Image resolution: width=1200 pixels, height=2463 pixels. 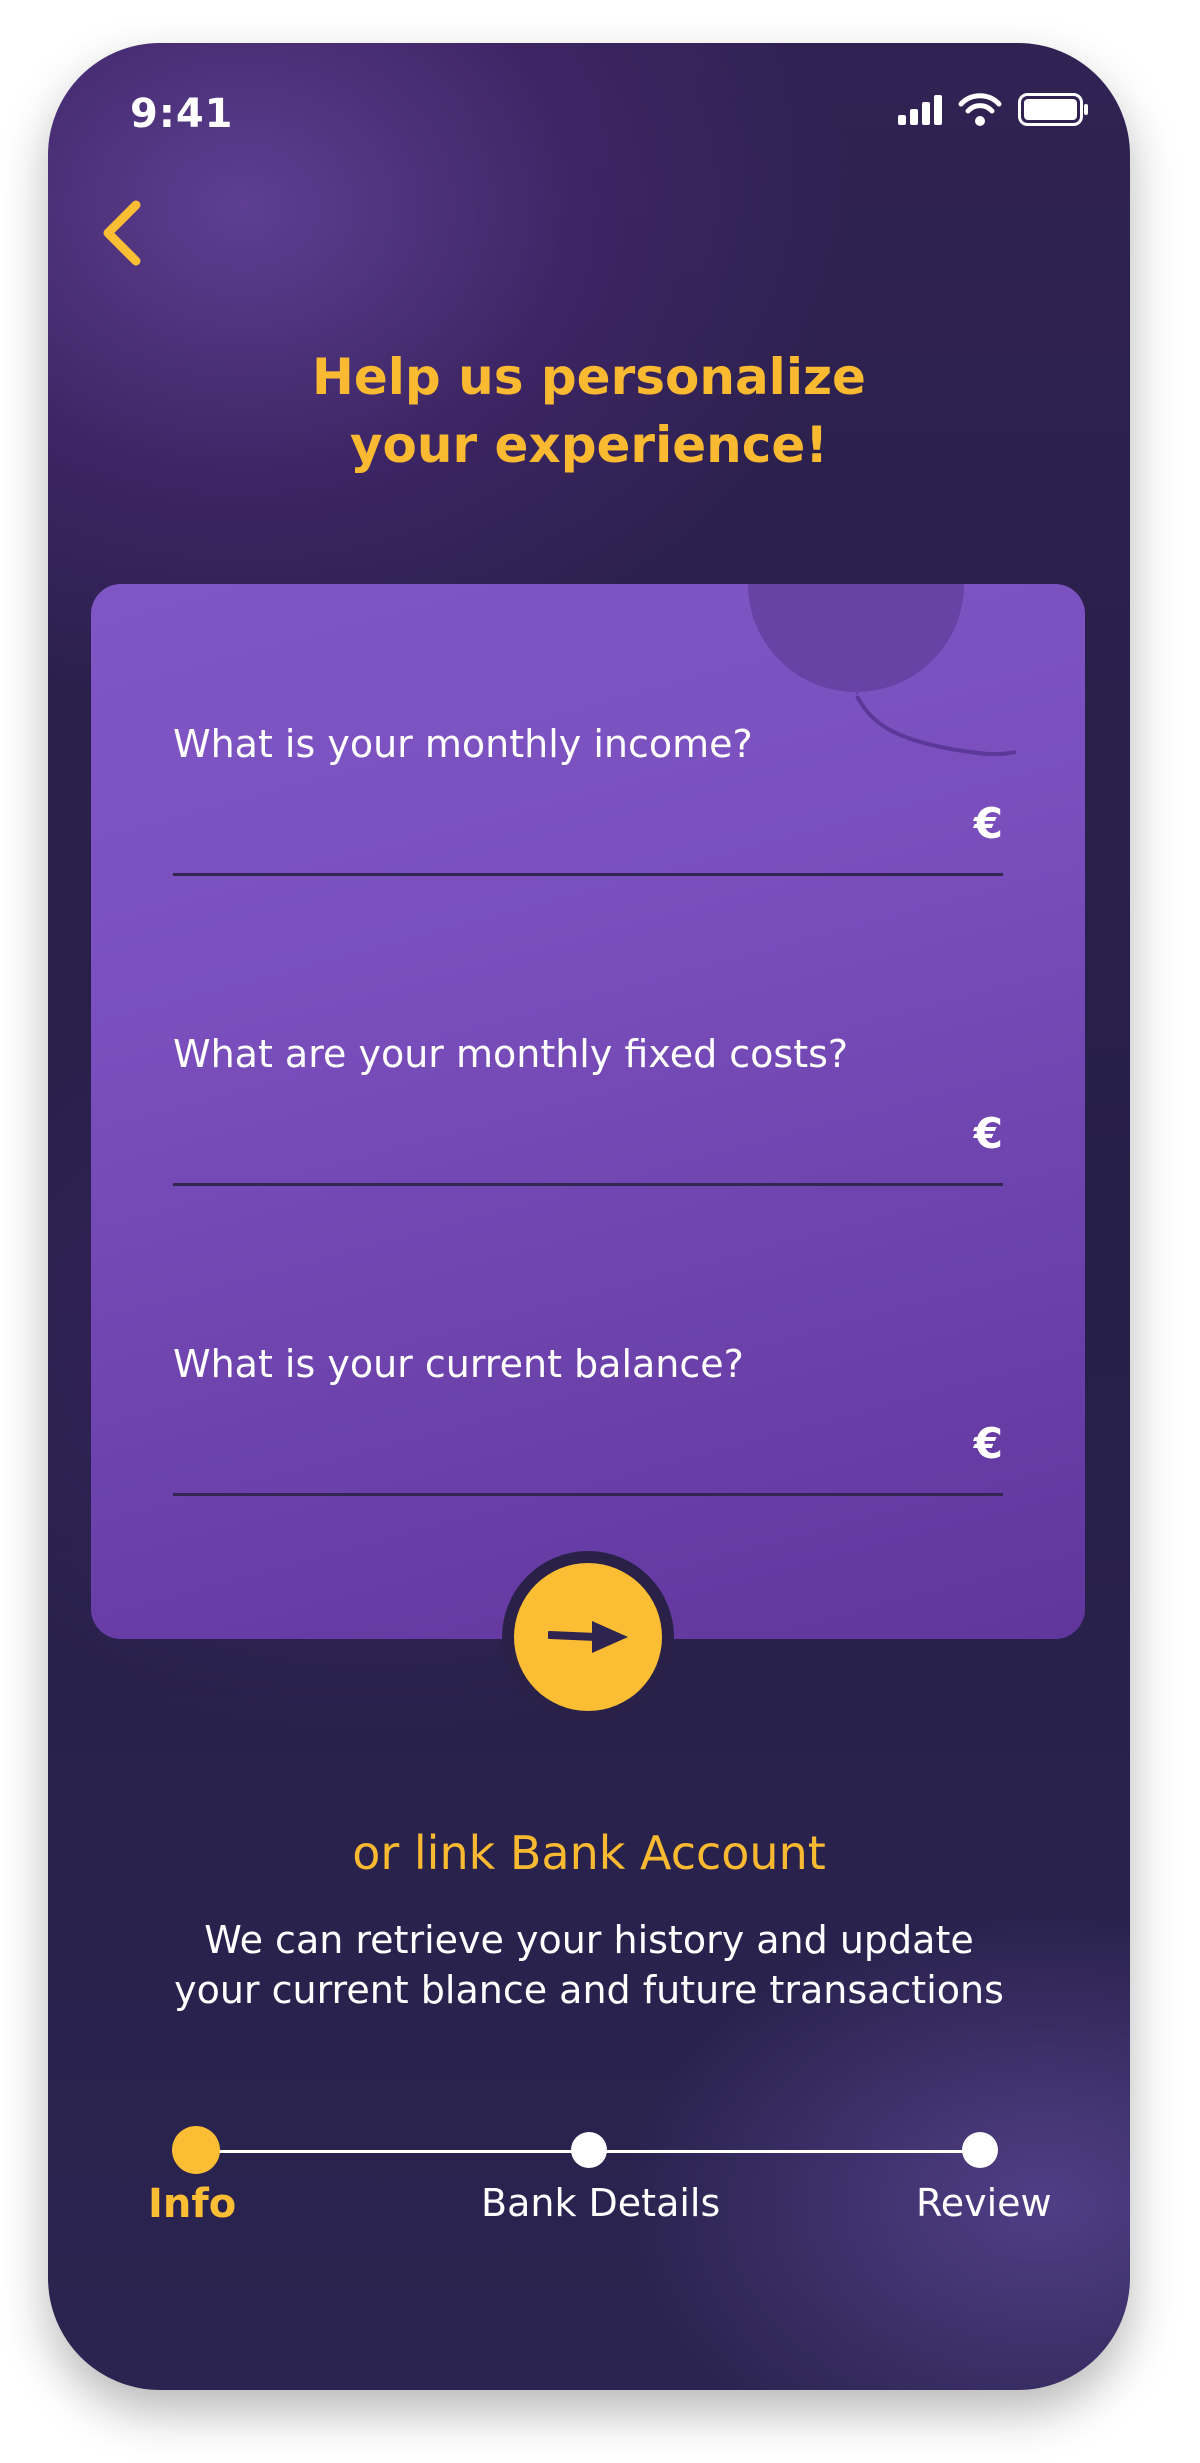 What do you see at coordinates (555, 830) in the screenshot?
I see `monthly-income-input` at bounding box center [555, 830].